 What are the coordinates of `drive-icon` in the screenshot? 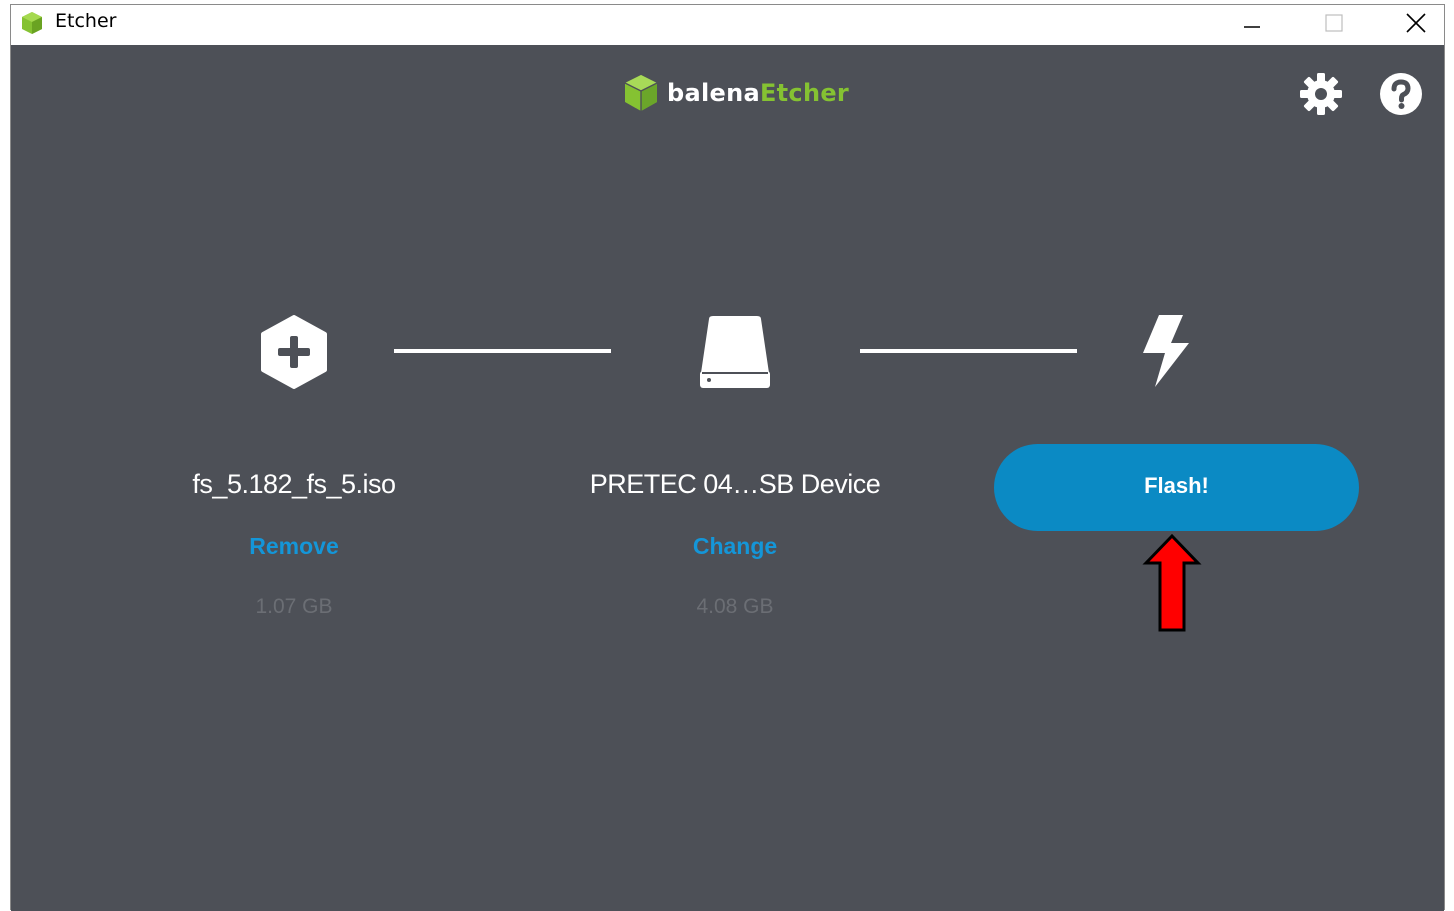 It's located at (735, 352).